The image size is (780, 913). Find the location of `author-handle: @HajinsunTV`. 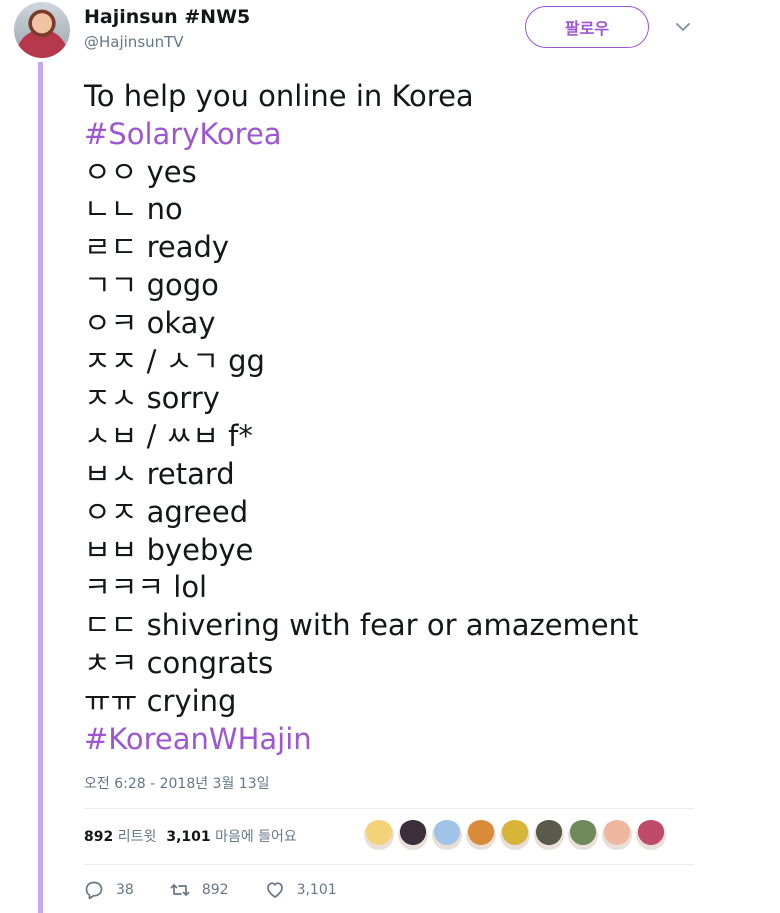

author-handle: @HajinsunTV is located at coordinates (134, 42).